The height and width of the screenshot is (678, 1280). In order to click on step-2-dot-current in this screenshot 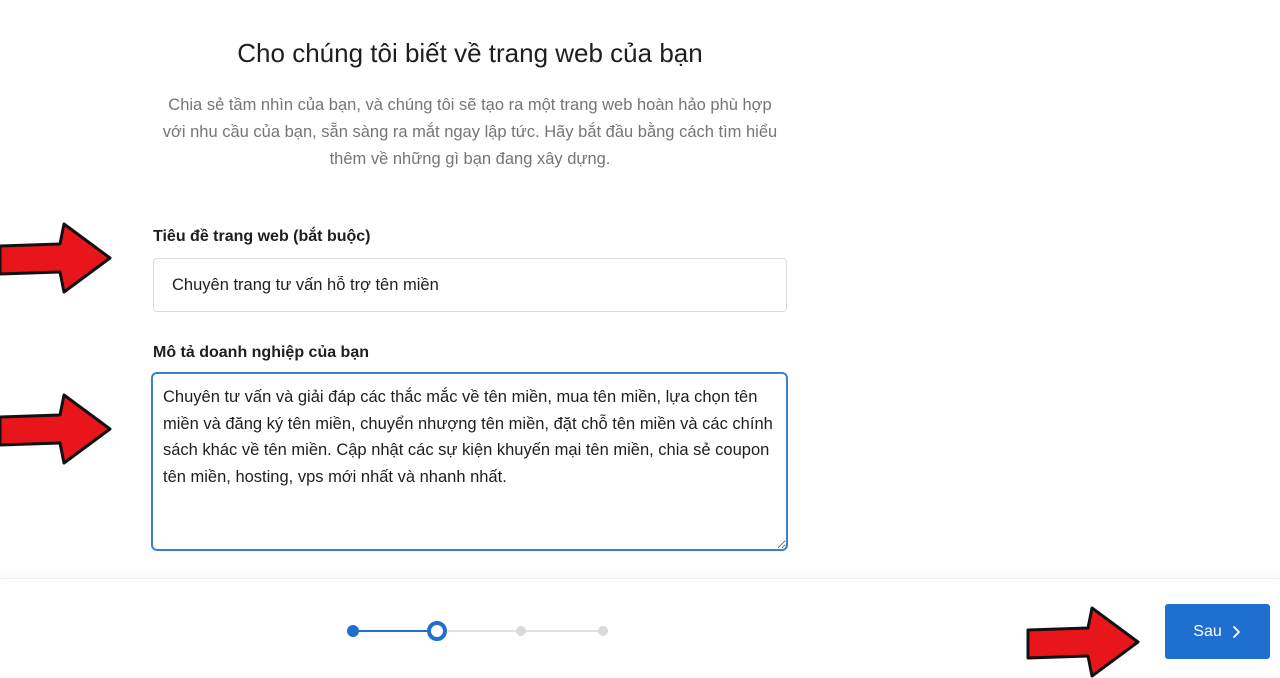, I will do `click(437, 631)`.